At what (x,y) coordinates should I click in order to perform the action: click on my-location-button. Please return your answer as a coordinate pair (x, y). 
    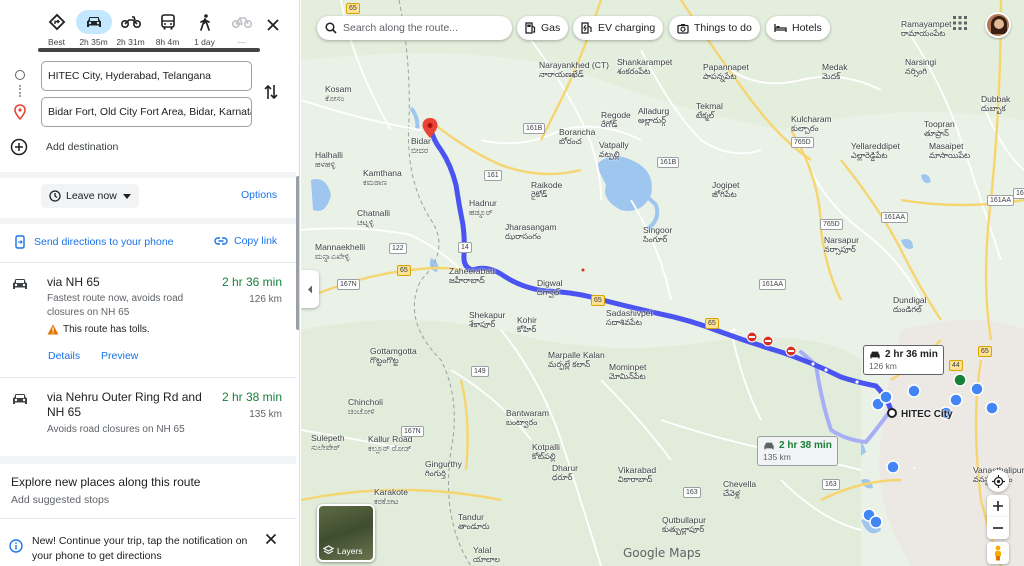
    Looking at the image, I should click on (998, 481).